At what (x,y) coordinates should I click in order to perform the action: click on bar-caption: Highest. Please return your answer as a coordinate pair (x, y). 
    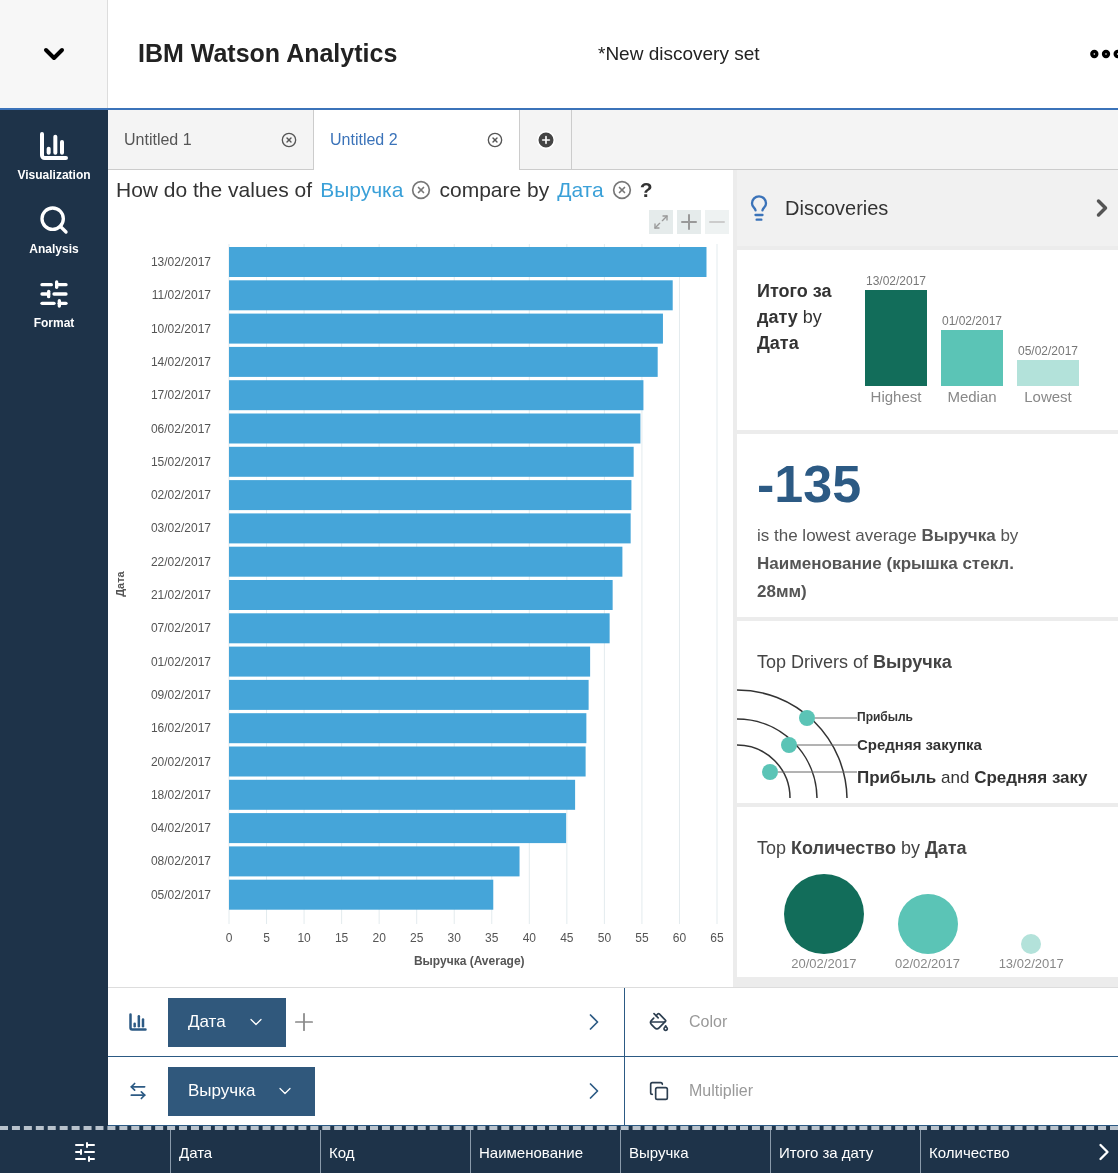
    Looking at the image, I should click on (896, 396).